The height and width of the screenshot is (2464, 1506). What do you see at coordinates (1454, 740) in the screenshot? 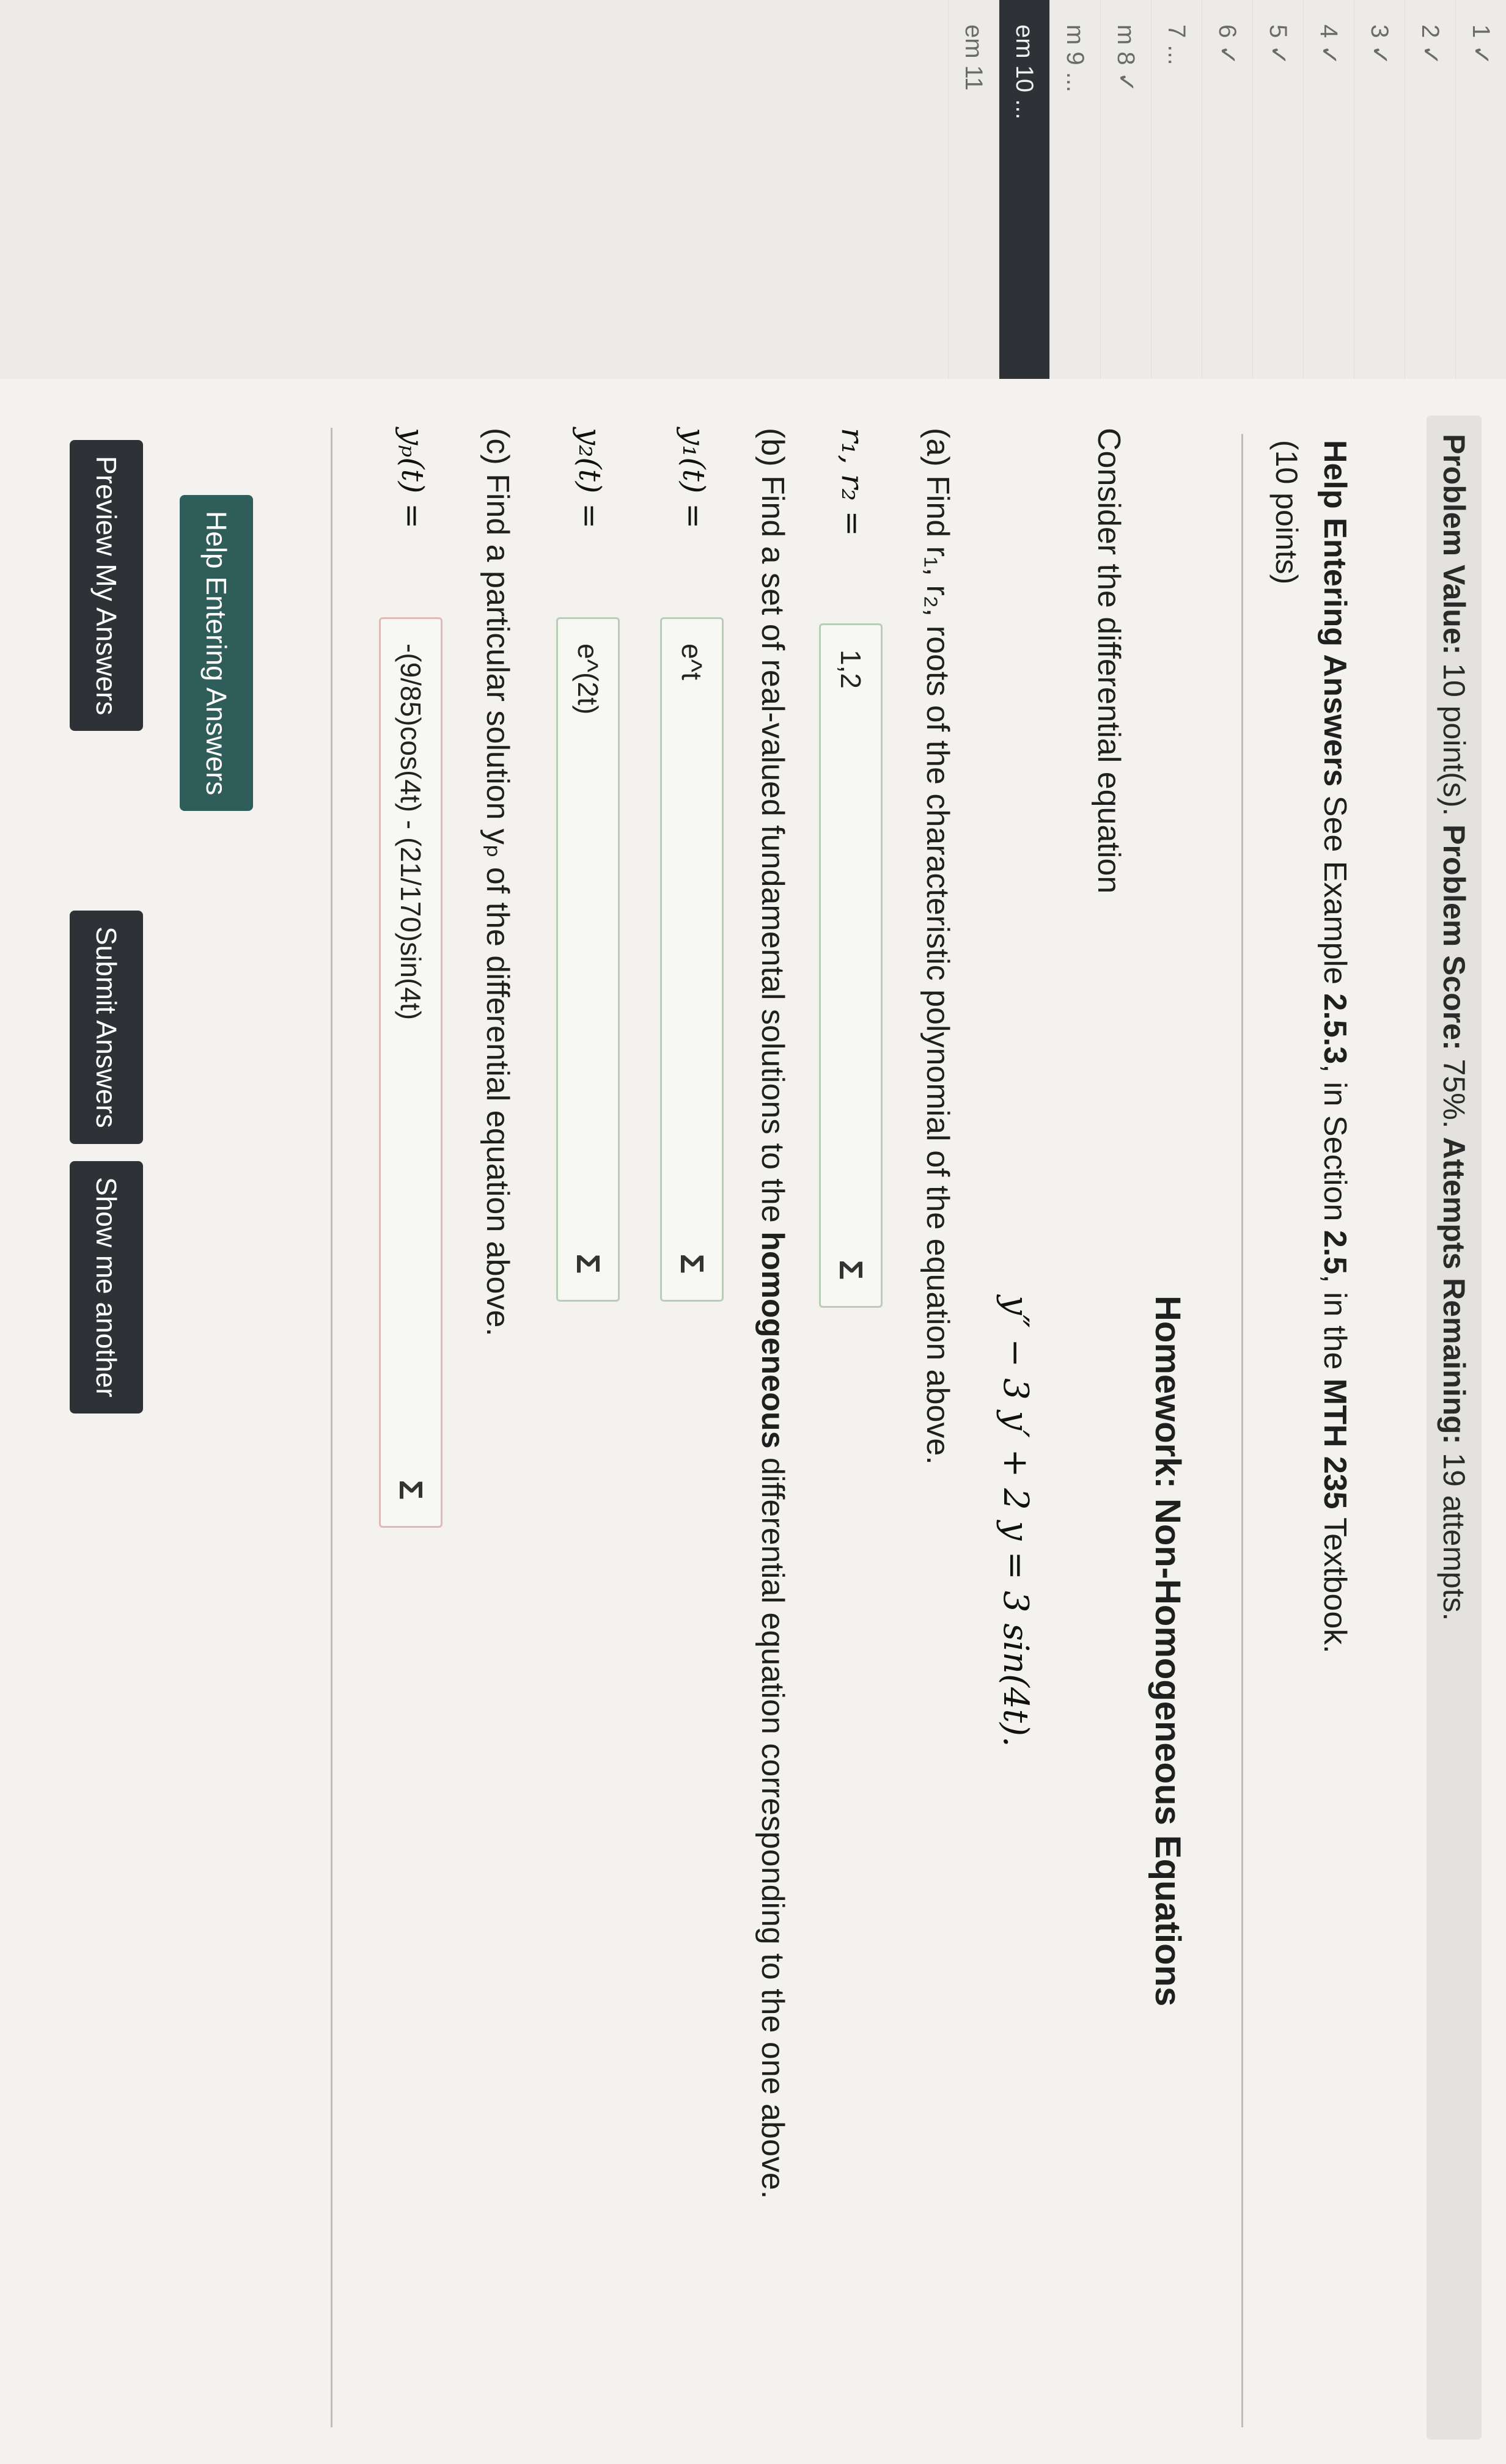
I see `problem-value: 10 point(s).` at bounding box center [1454, 740].